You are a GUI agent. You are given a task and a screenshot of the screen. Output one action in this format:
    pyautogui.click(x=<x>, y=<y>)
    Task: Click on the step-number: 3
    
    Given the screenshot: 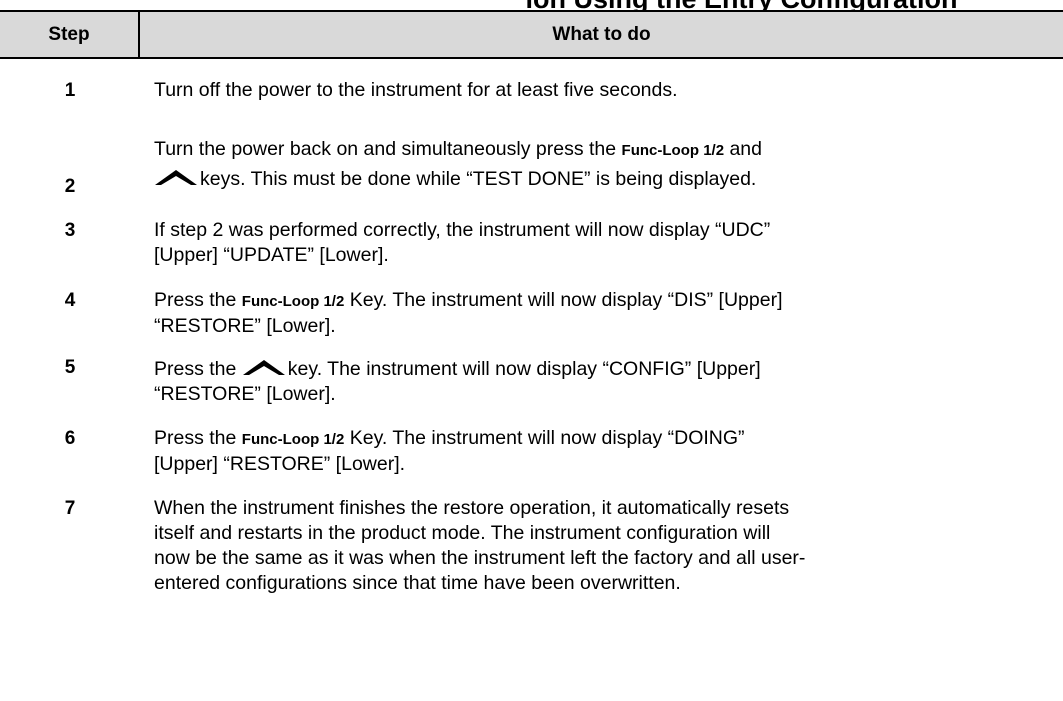 What is the action you would take?
    pyautogui.click(x=70, y=230)
    